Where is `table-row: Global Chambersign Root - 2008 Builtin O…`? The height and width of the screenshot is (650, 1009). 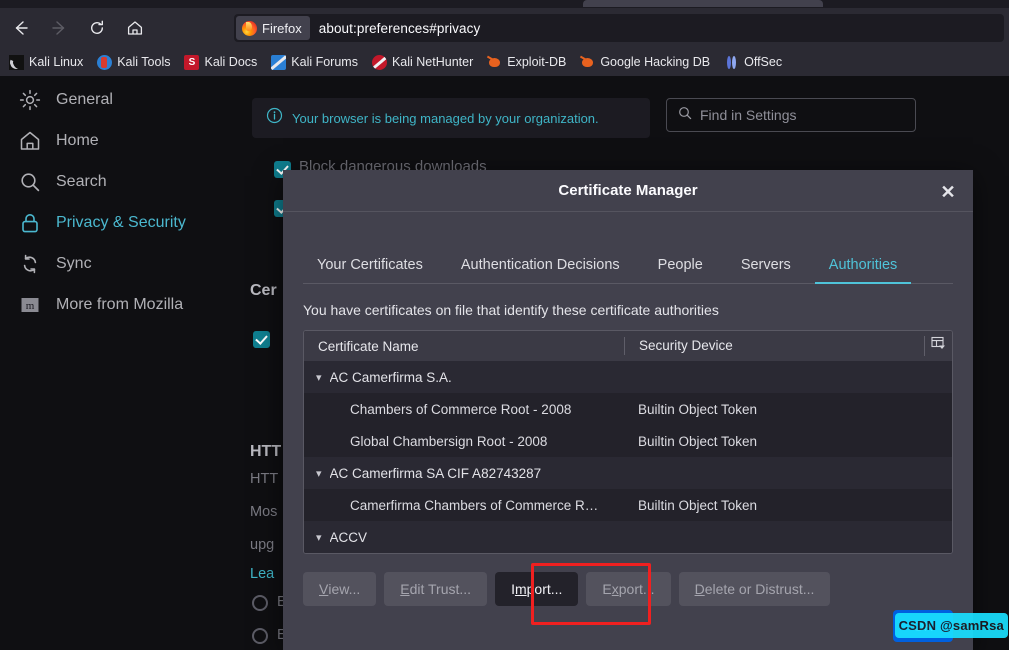
table-row: Global Chambersign Root - 2008 Builtin O… is located at coordinates (628, 441).